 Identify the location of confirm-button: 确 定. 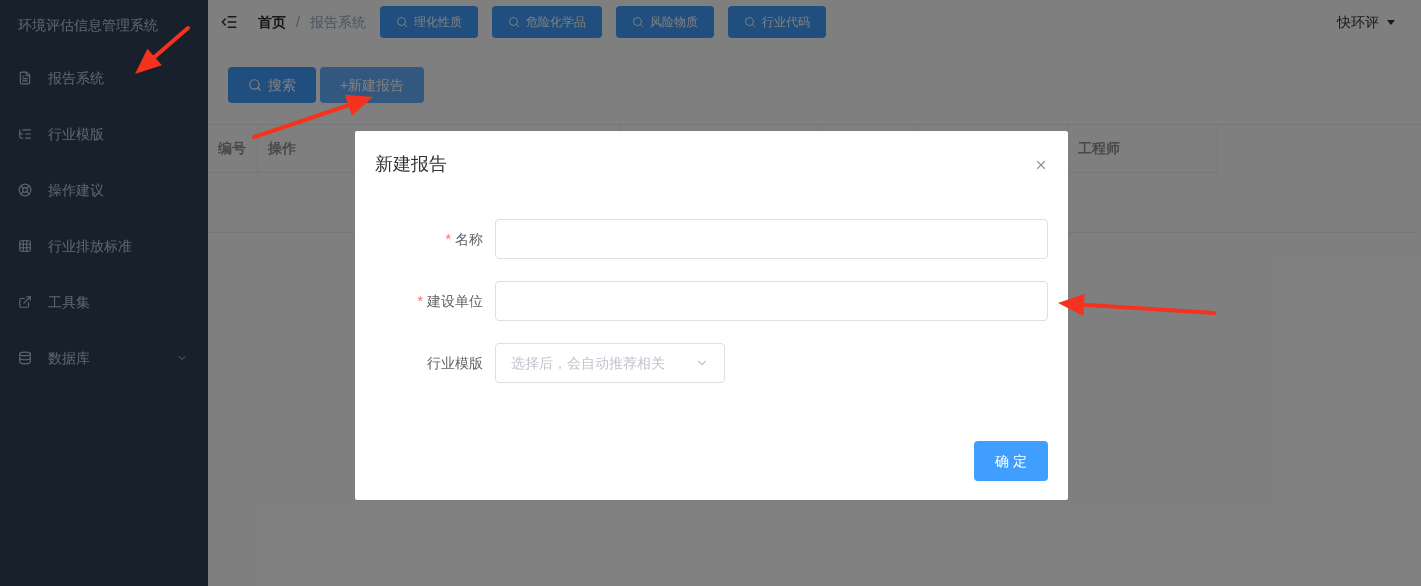
(1011, 461).